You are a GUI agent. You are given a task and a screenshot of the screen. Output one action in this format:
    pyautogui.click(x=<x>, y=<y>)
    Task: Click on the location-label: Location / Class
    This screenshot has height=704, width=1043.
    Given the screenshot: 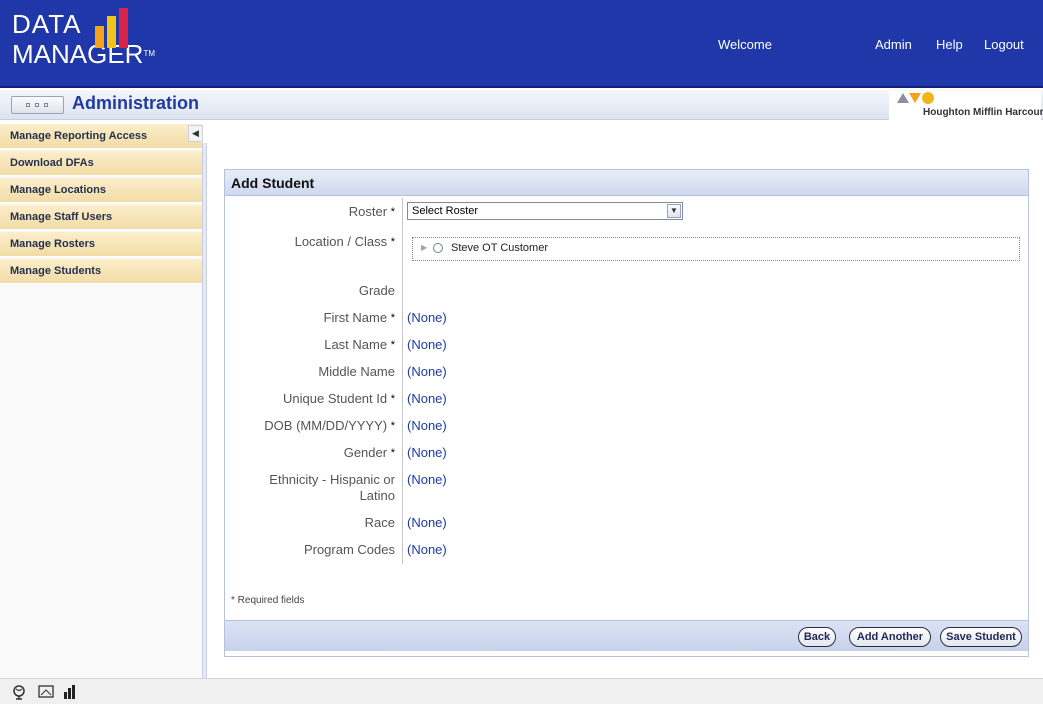 What is the action you would take?
    pyautogui.click(x=341, y=241)
    